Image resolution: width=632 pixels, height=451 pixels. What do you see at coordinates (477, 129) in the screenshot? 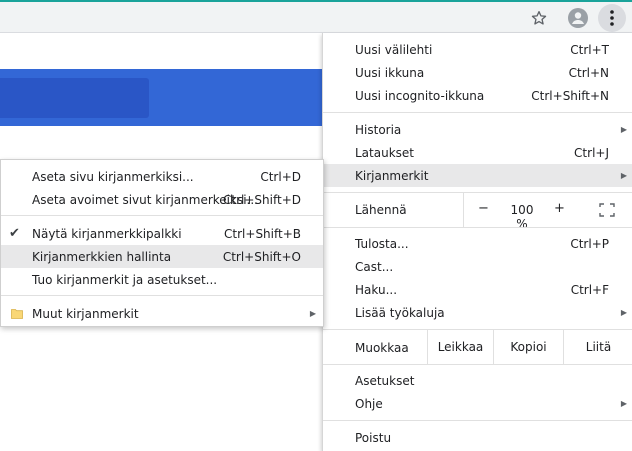
I see `menu-item-history: Historia ▶` at bounding box center [477, 129].